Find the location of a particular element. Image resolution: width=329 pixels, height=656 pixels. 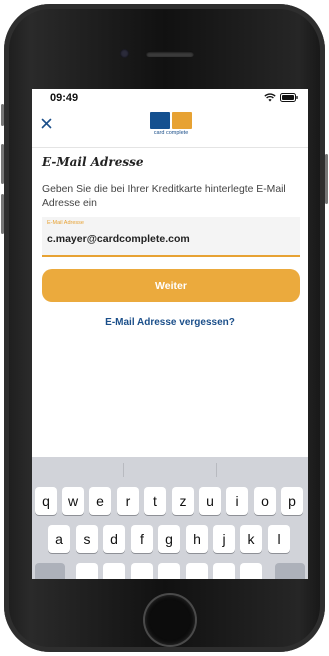

navigation-bar: card complete is located at coordinates (170, 127).